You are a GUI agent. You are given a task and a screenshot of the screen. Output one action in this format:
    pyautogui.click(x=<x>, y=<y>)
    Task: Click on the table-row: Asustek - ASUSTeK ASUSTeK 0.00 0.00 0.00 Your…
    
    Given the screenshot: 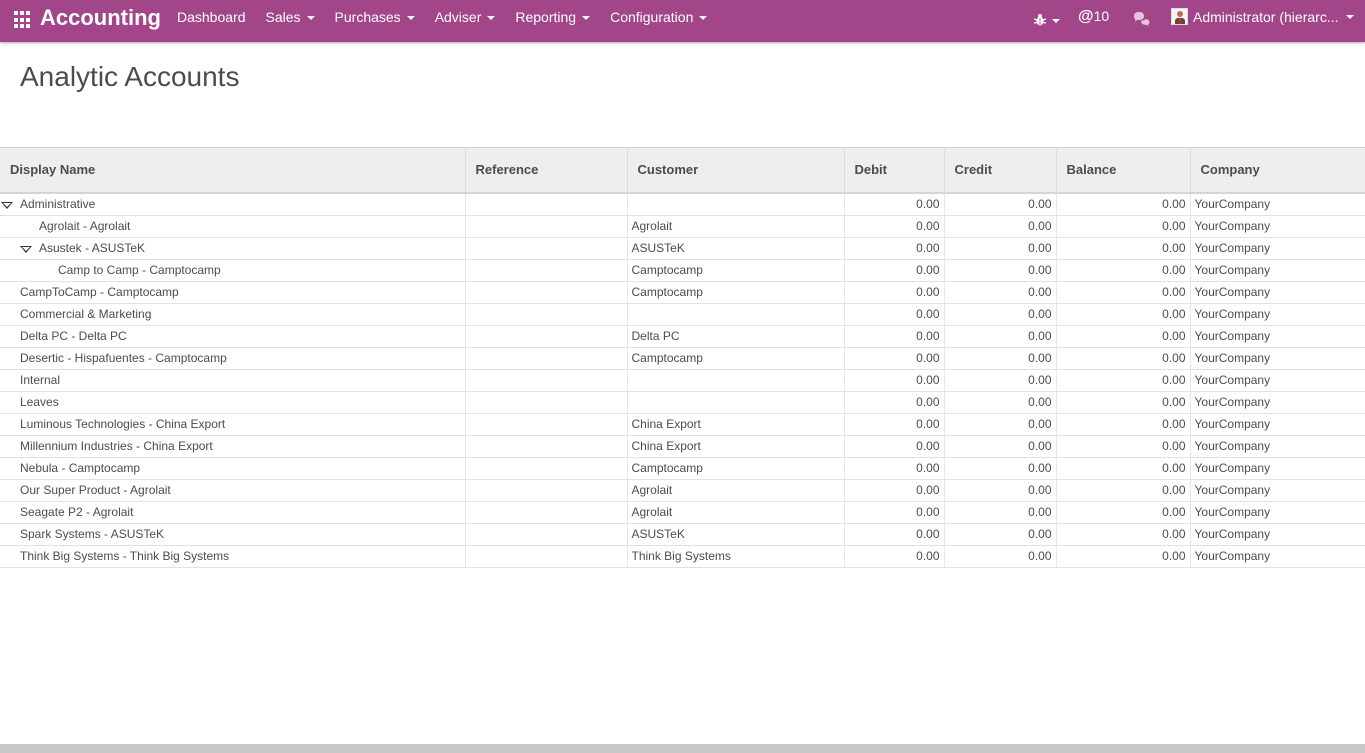 What is the action you would take?
    pyautogui.click(x=682, y=248)
    